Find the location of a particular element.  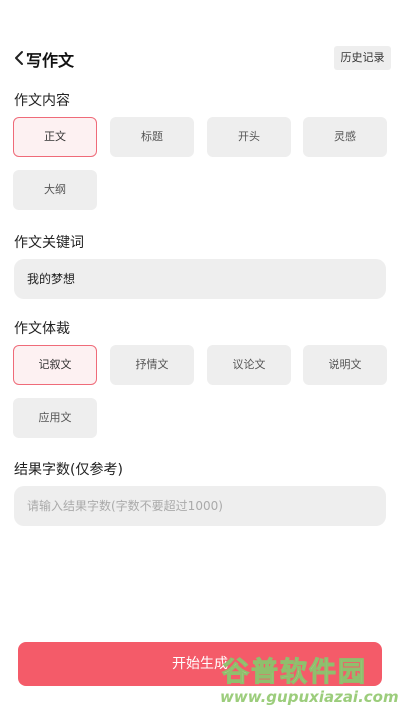

content-option-inspiration: 灵感 is located at coordinates (345, 137).